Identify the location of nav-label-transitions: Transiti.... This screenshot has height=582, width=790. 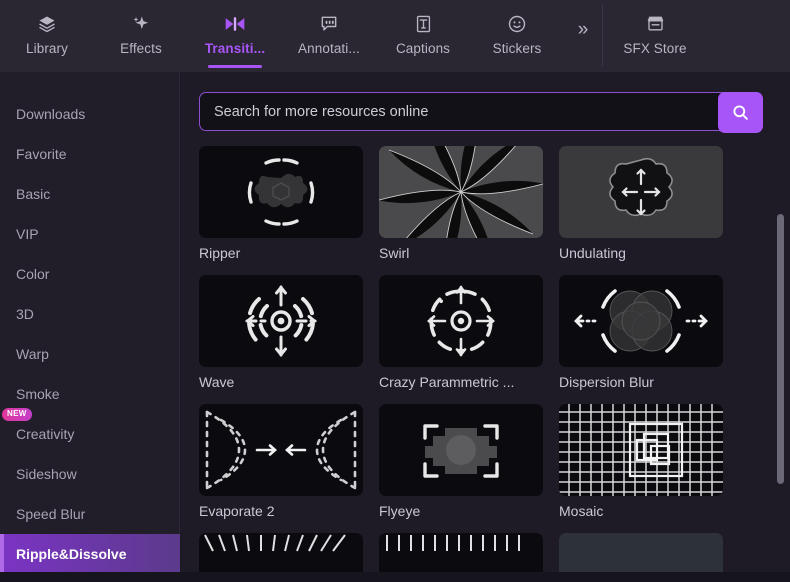
(235, 48).